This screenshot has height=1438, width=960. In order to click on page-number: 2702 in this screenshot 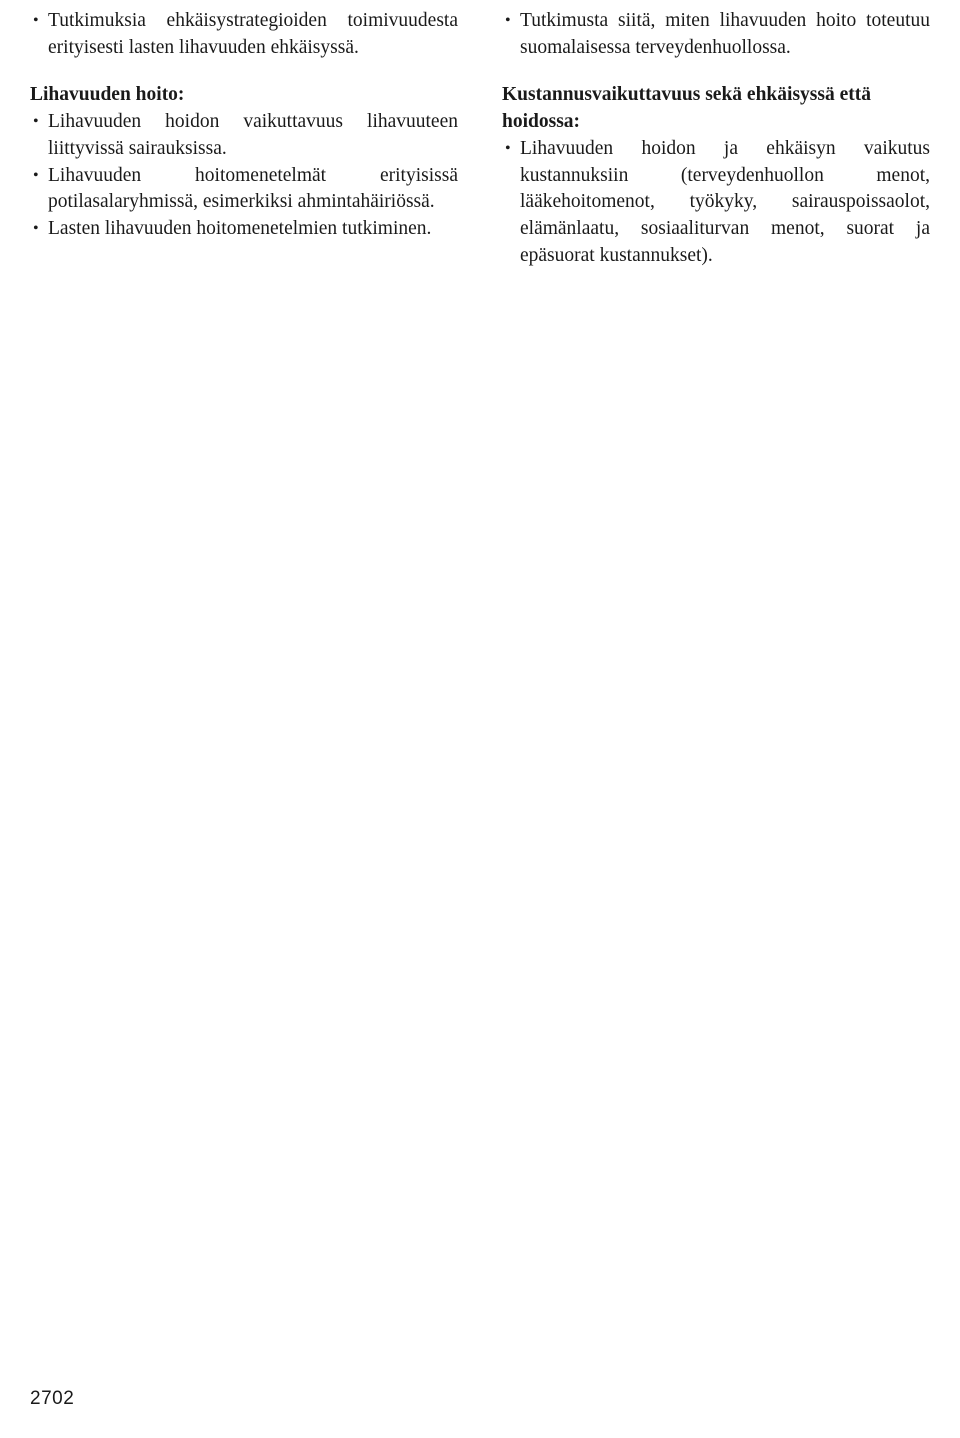, I will do `click(52, 1398)`.